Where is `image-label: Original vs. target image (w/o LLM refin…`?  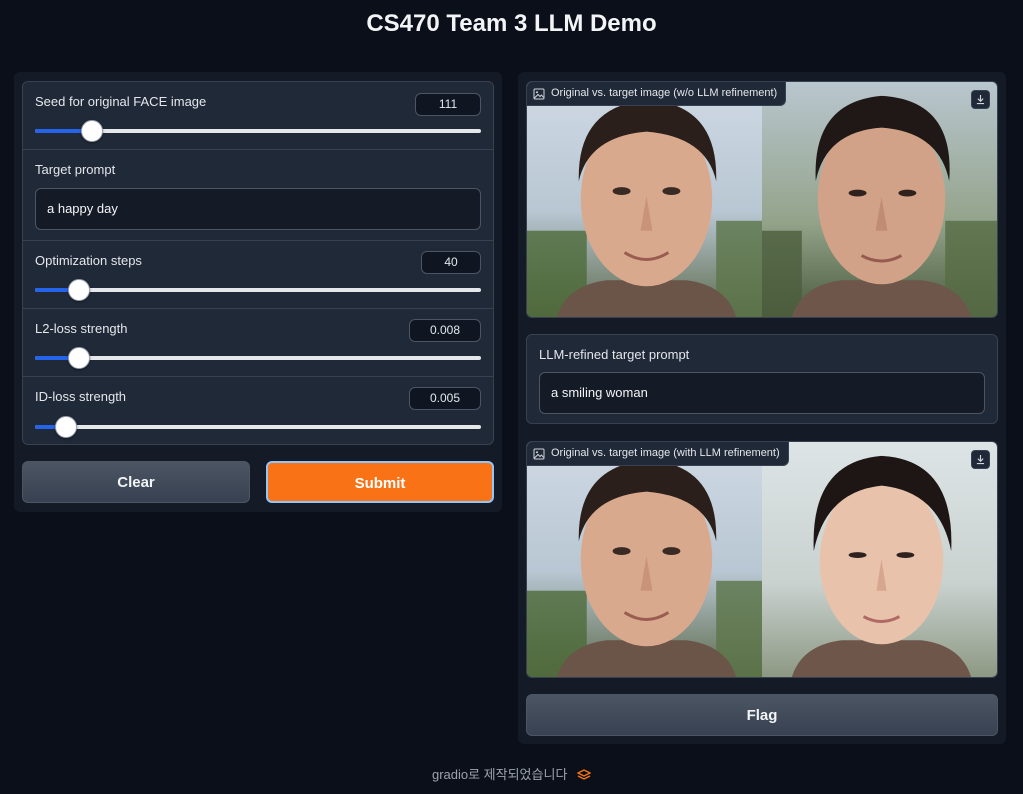 image-label: Original vs. target image (w/o LLM refin… is located at coordinates (657, 94).